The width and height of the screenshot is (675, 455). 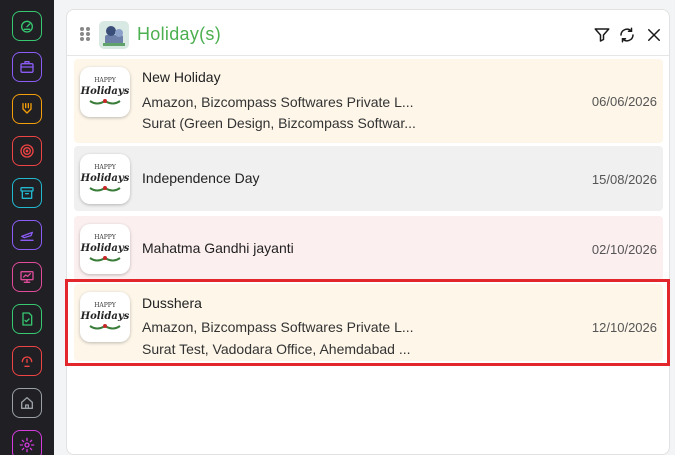 I want to click on sidebar-item-target, so click(x=27, y=151).